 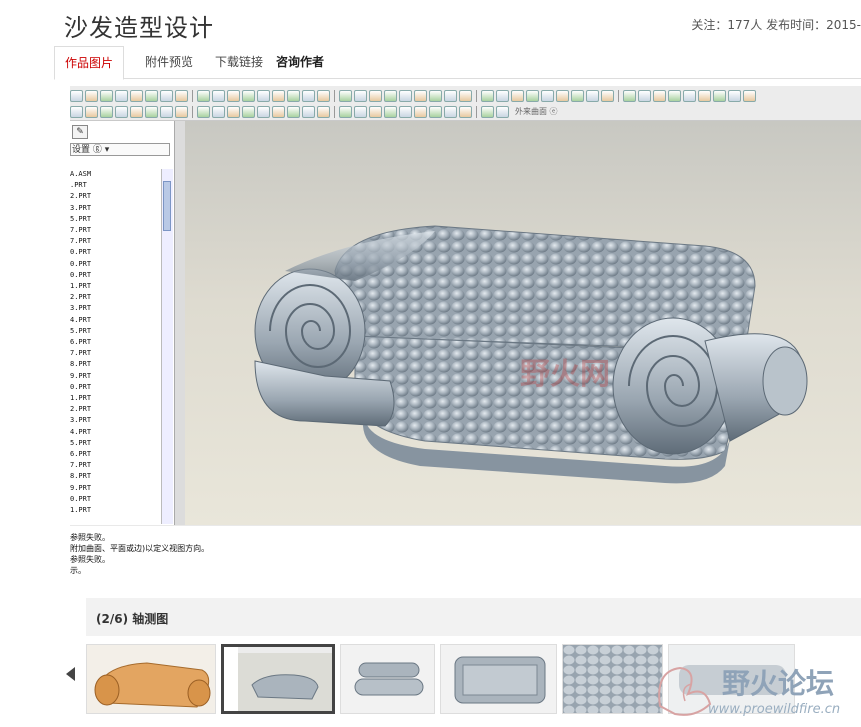 What do you see at coordinates (115, 286) in the screenshot?
I see `tree-item: 1.PRT` at bounding box center [115, 286].